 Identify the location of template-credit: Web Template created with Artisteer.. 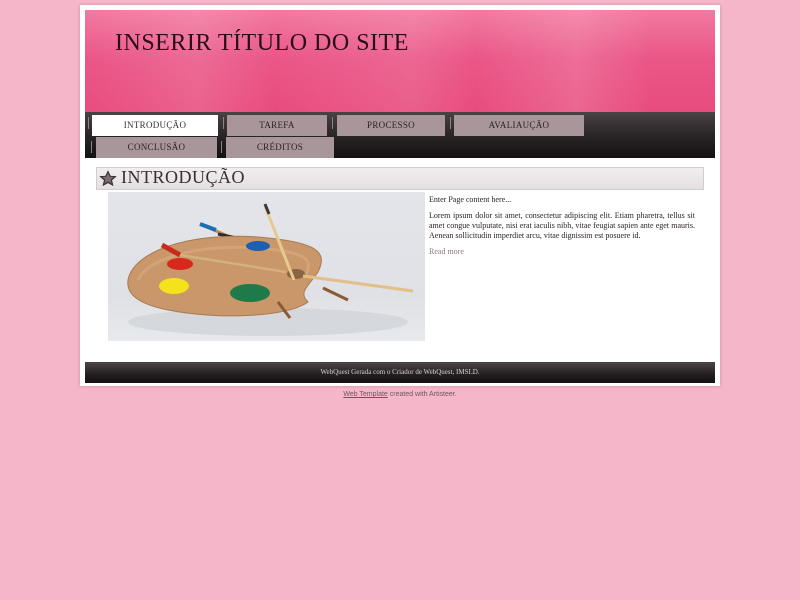
(400, 394).